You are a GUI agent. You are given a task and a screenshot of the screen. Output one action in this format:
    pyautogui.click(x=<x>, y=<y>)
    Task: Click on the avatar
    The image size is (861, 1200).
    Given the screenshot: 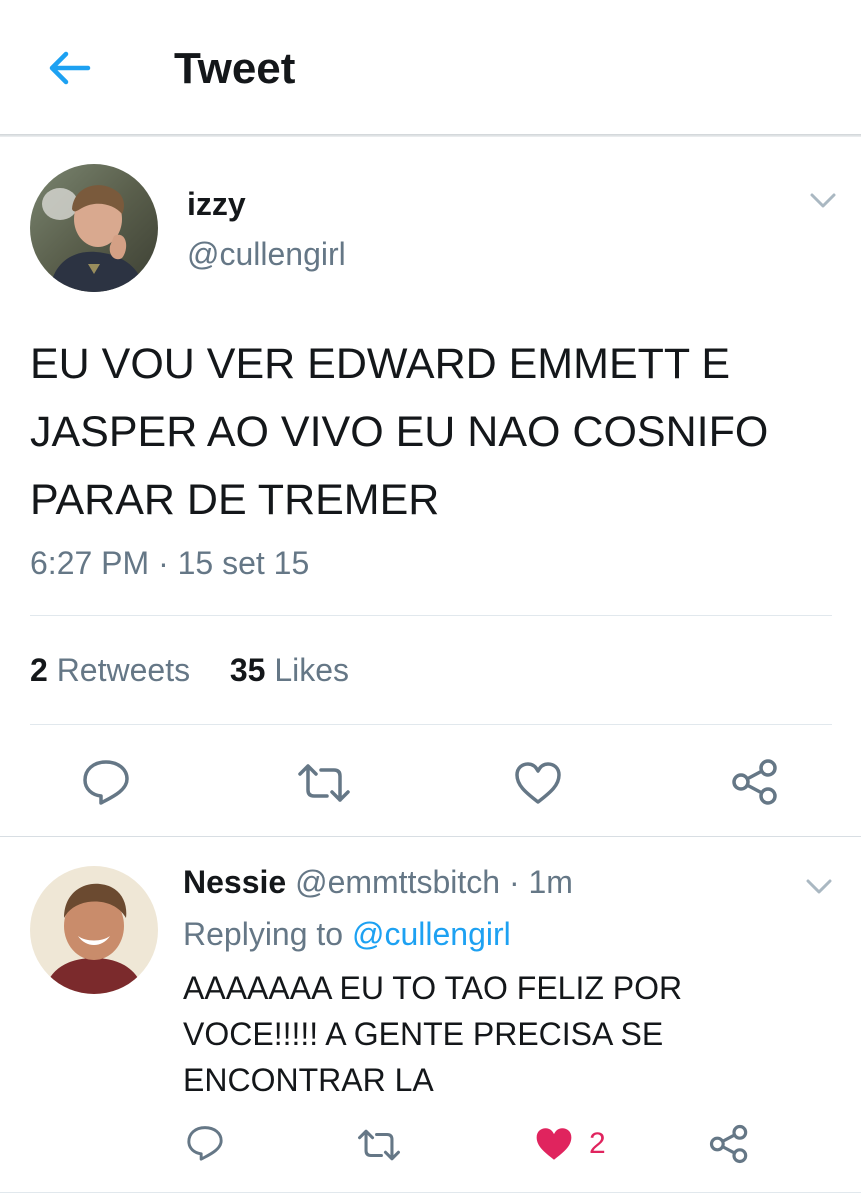 What is the action you would take?
    pyautogui.click(x=94, y=228)
    